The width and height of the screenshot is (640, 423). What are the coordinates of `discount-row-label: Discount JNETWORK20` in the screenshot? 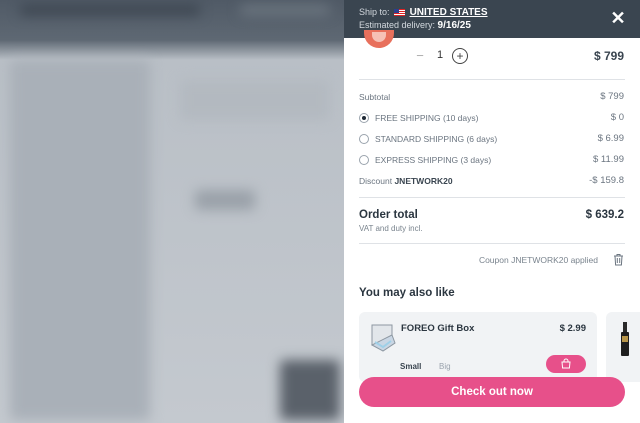 It's located at (406, 181).